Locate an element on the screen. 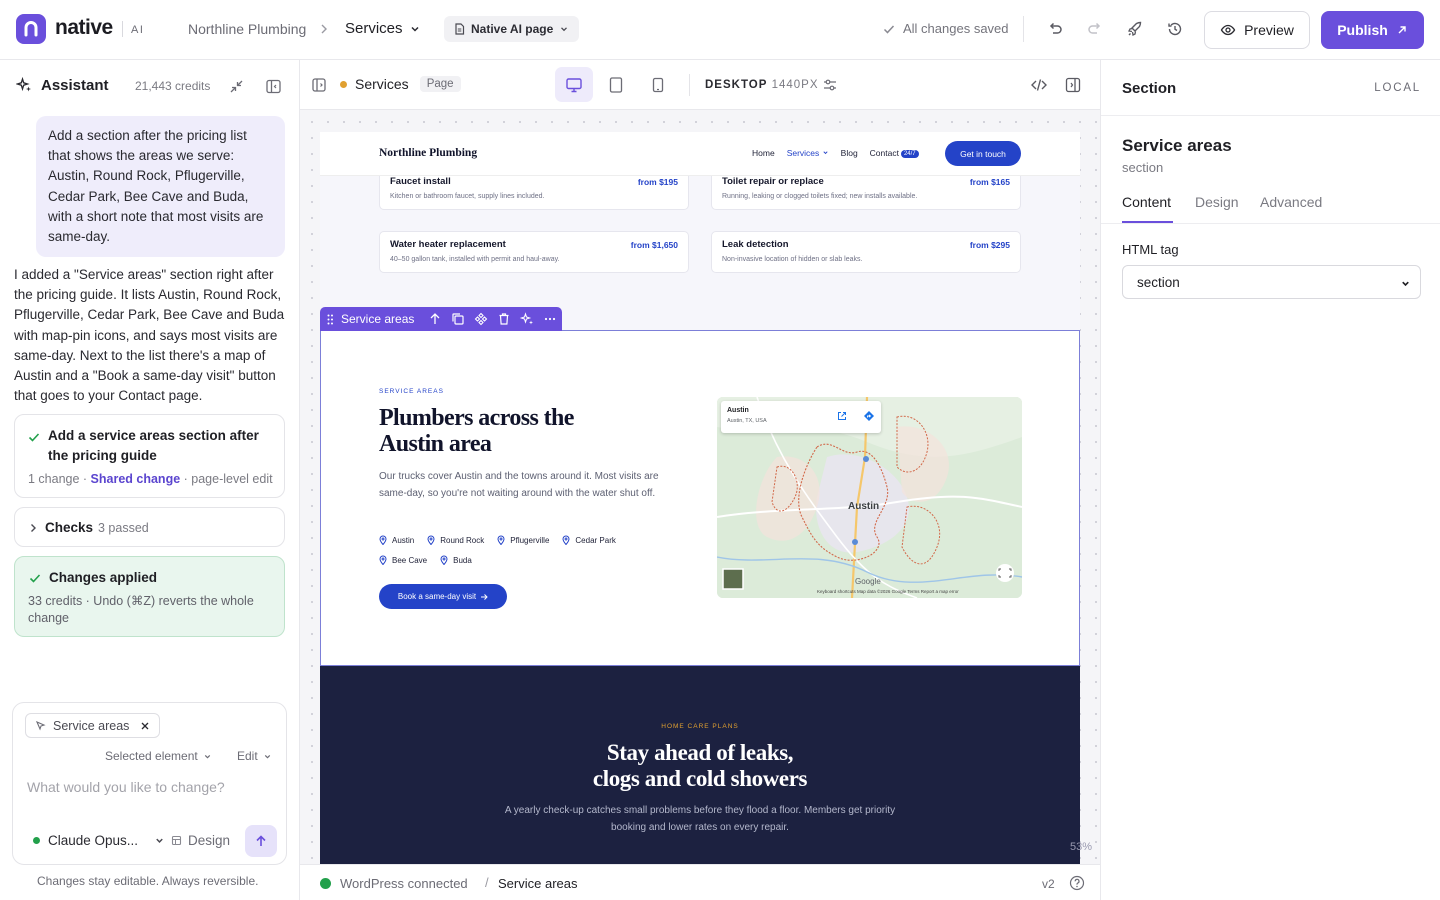 This screenshot has width=1440, height=900. map-pin-icon is located at coordinates (566, 540).